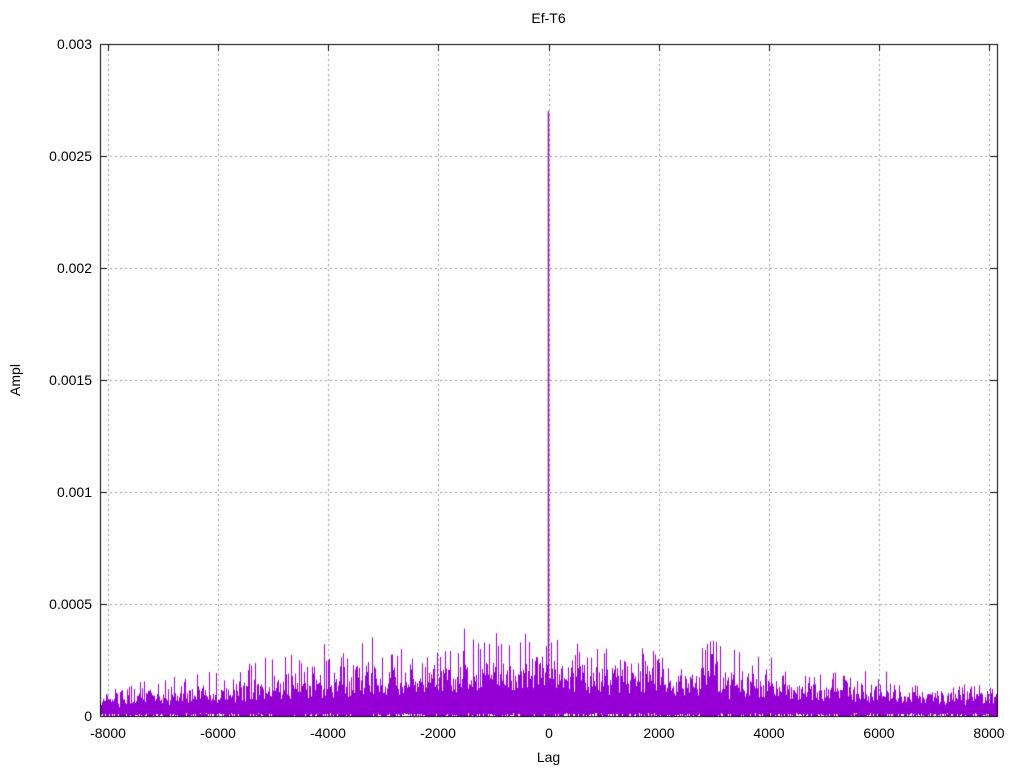 The height and width of the screenshot is (768, 1024). Describe the element at coordinates (549, 733) in the screenshot. I see `x-tick-label: 0` at that location.